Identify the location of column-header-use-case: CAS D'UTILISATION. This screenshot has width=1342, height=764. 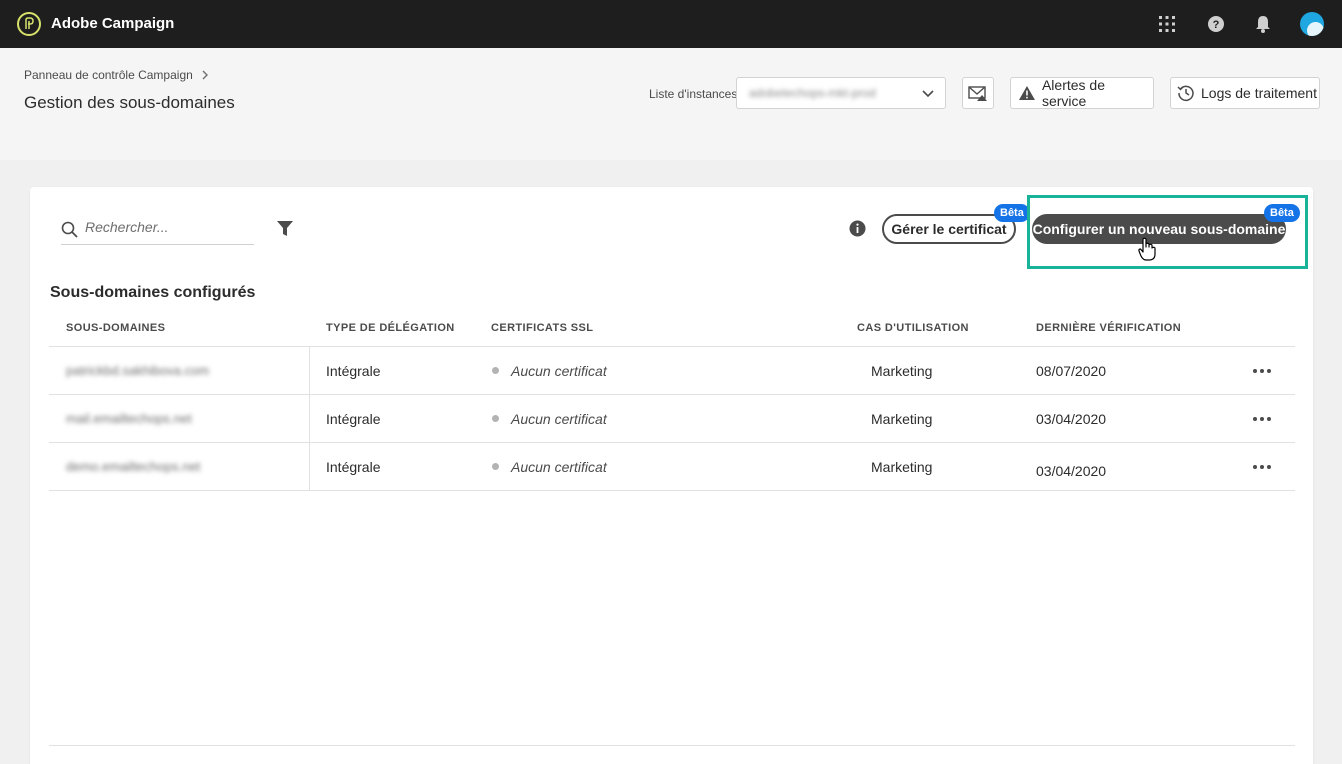
(913, 328).